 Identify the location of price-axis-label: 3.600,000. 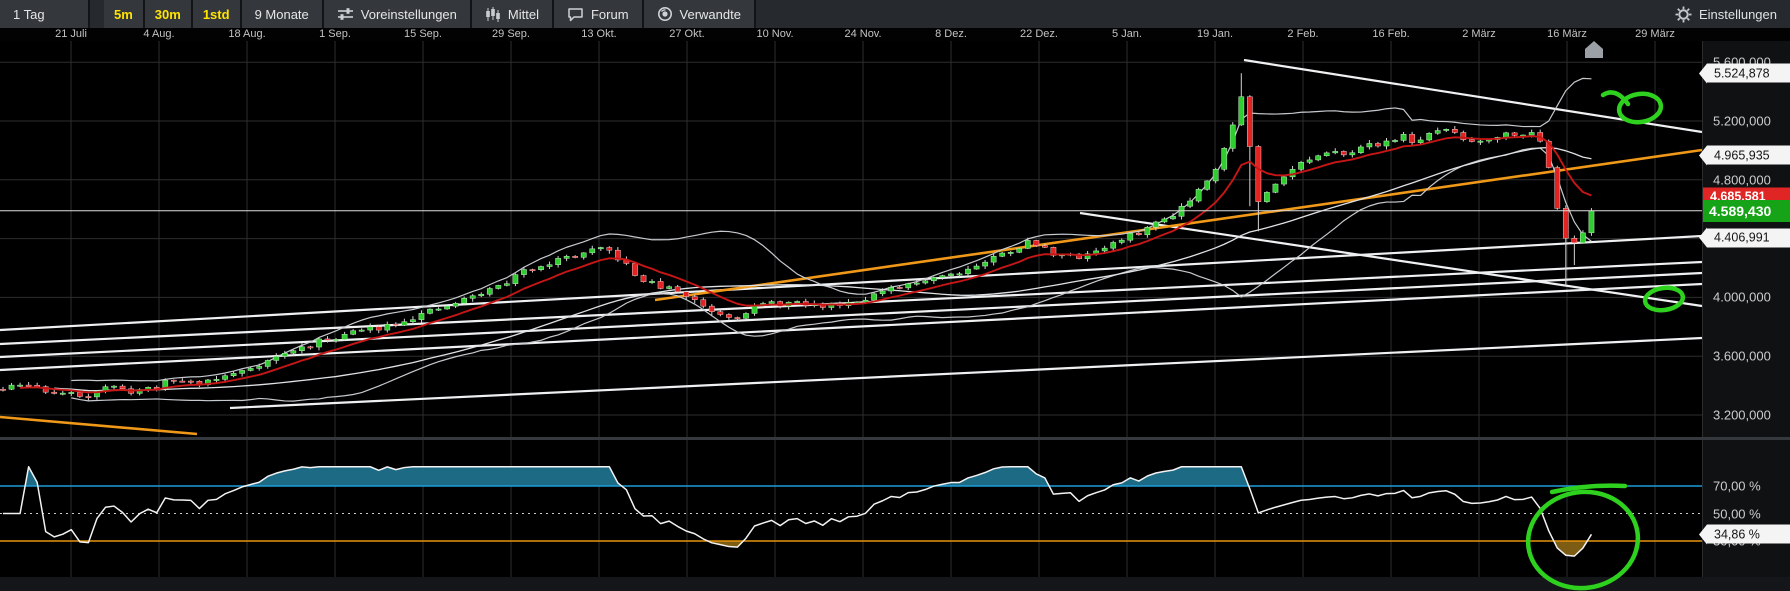
(1742, 356).